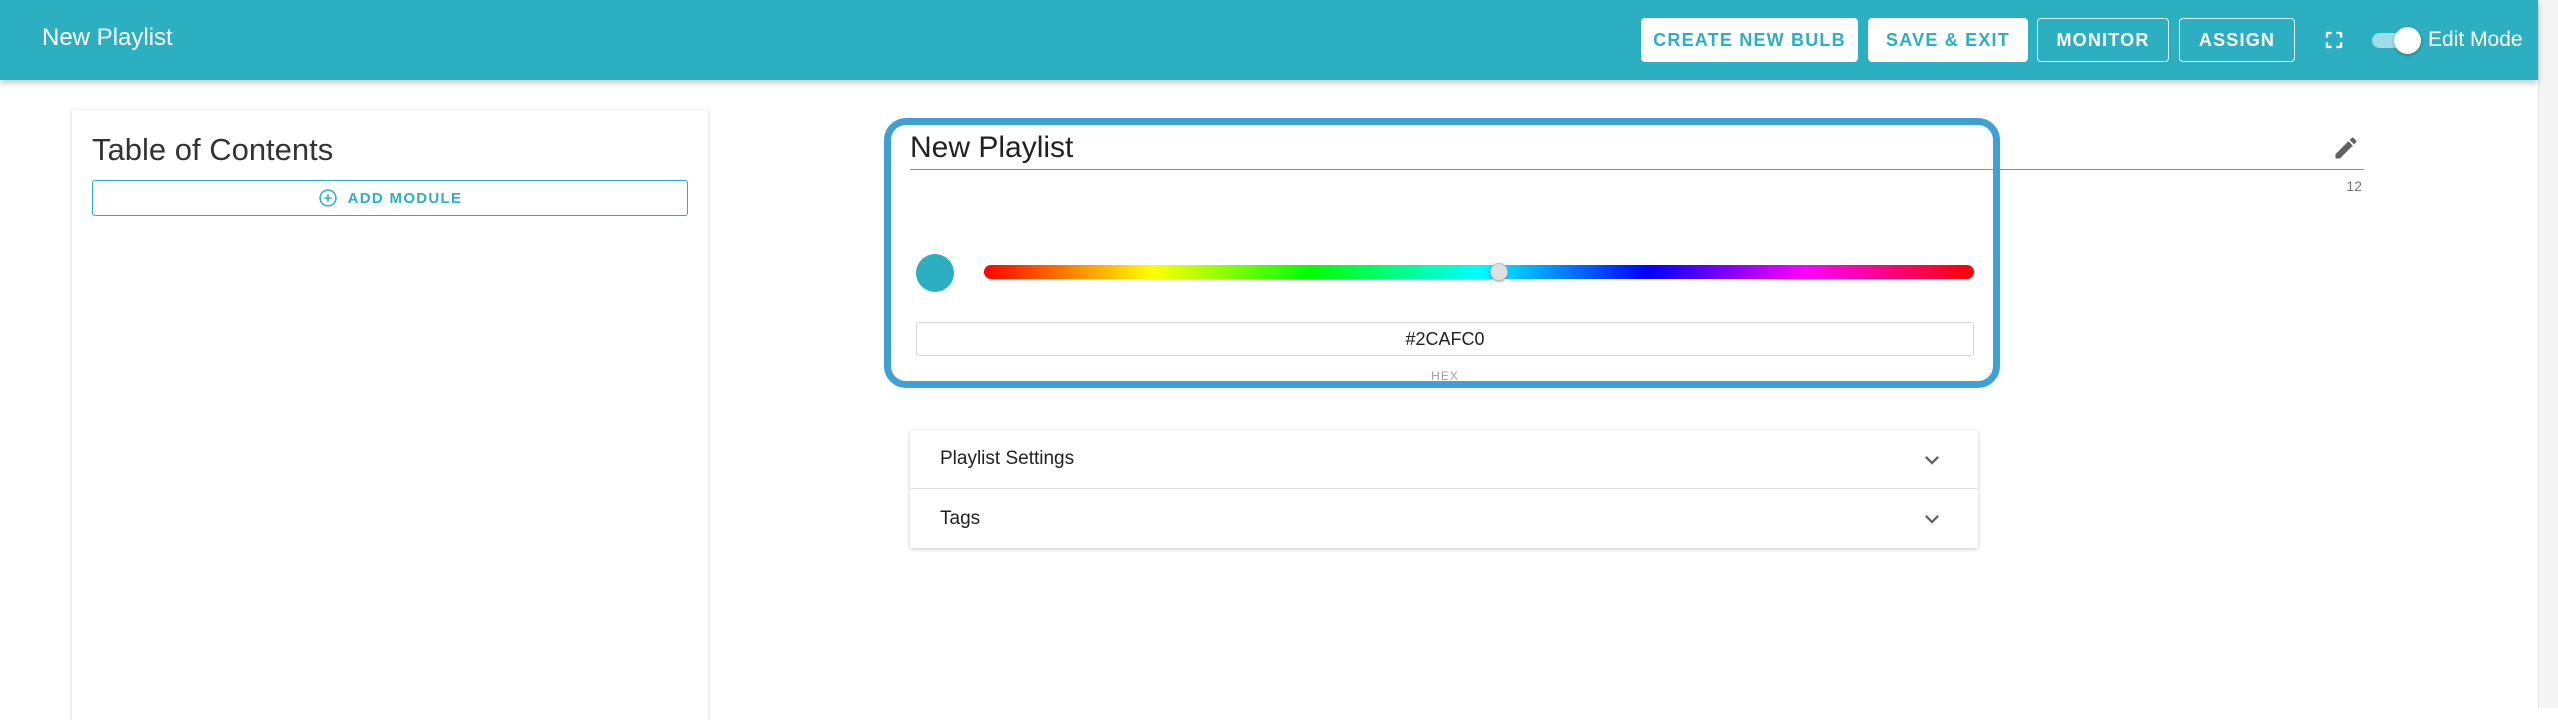 The width and height of the screenshot is (2558, 720). What do you see at coordinates (935, 273) in the screenshot?
I see `color-swatch` at bounding box center [935, 273].